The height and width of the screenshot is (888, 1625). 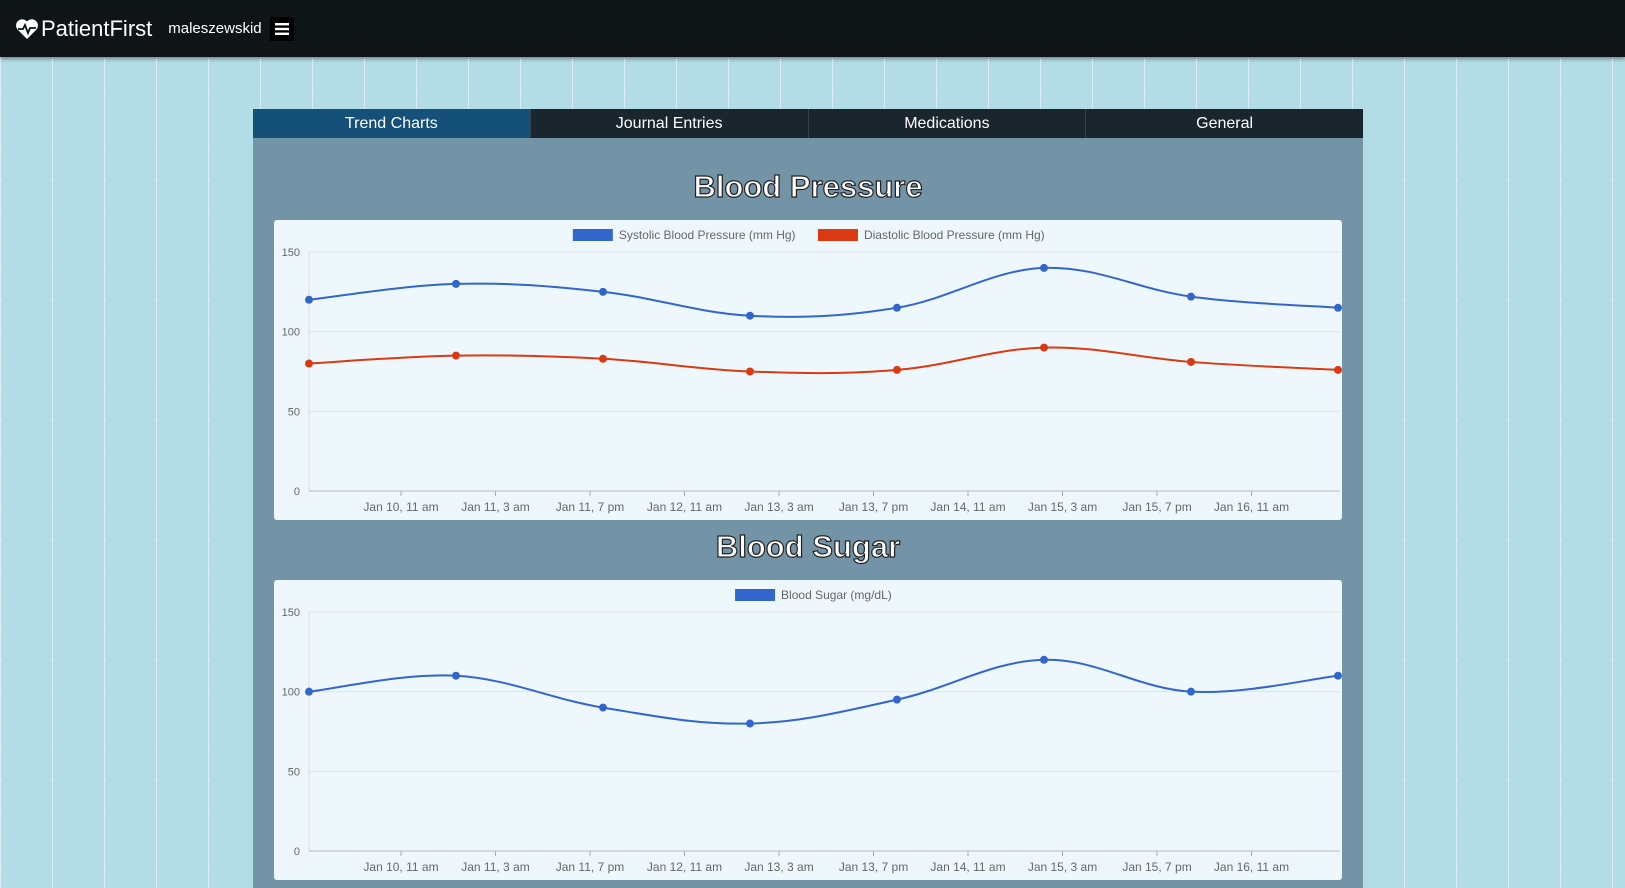 I want to click on top-navbar: PatientFirst maleszewskid, so click(x=812, y=28).